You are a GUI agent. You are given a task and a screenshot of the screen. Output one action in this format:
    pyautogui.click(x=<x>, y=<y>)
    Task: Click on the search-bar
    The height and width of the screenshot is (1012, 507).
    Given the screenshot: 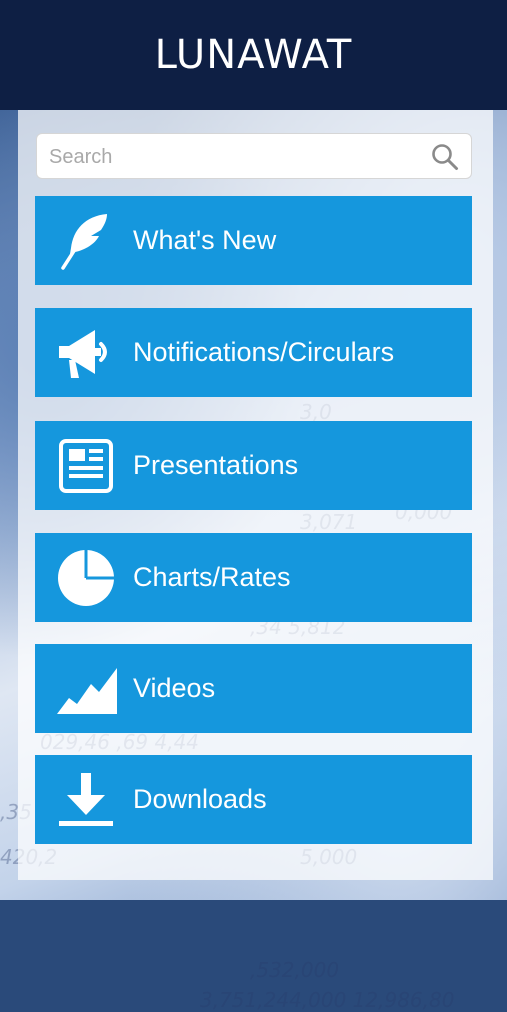 What is the action you would take?
    pyautogui.click(x=254, y=156)
    